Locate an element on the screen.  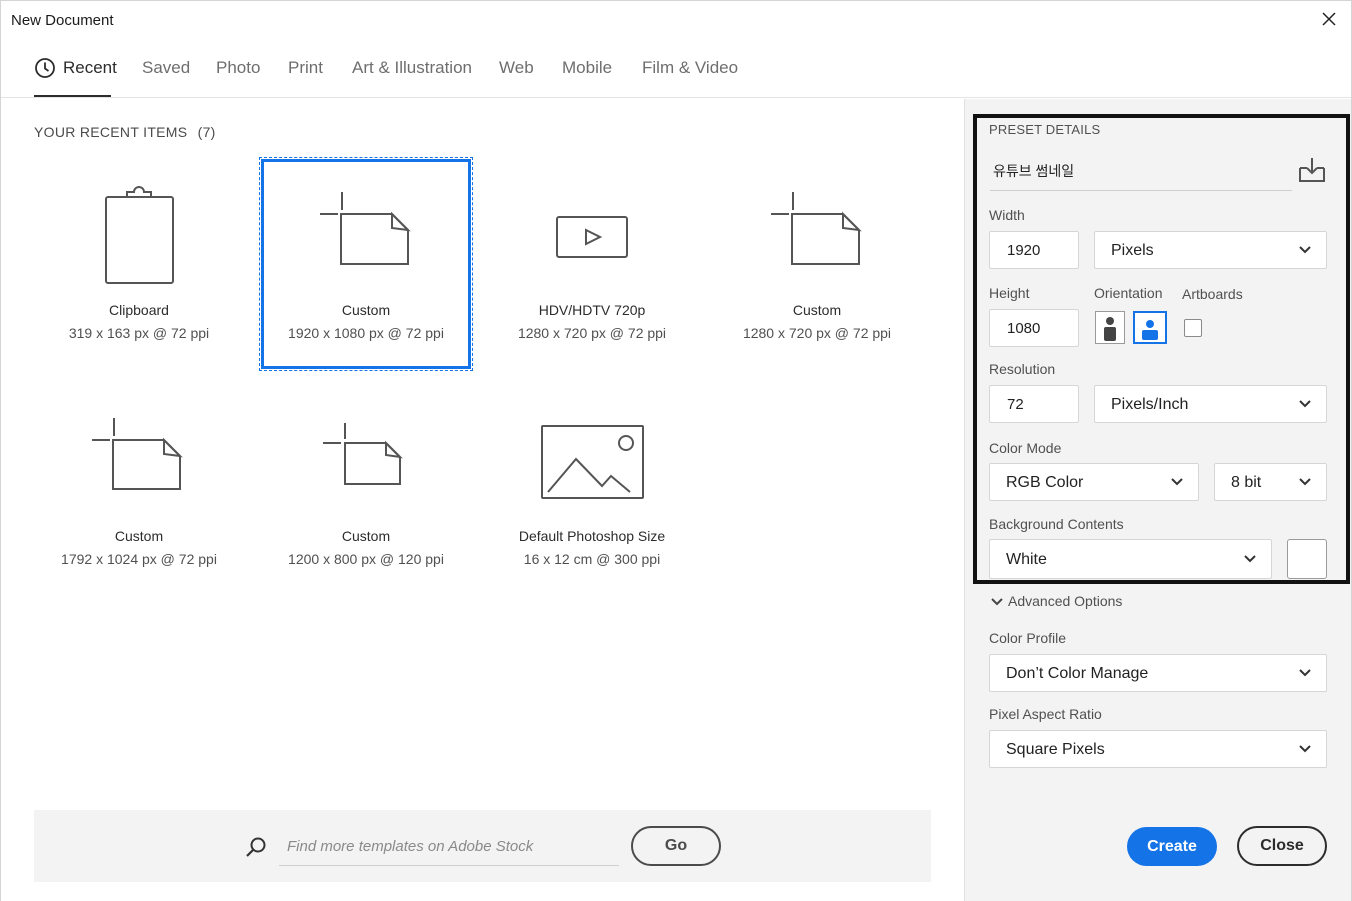
close-icon is located at coordinates (1329, 19).